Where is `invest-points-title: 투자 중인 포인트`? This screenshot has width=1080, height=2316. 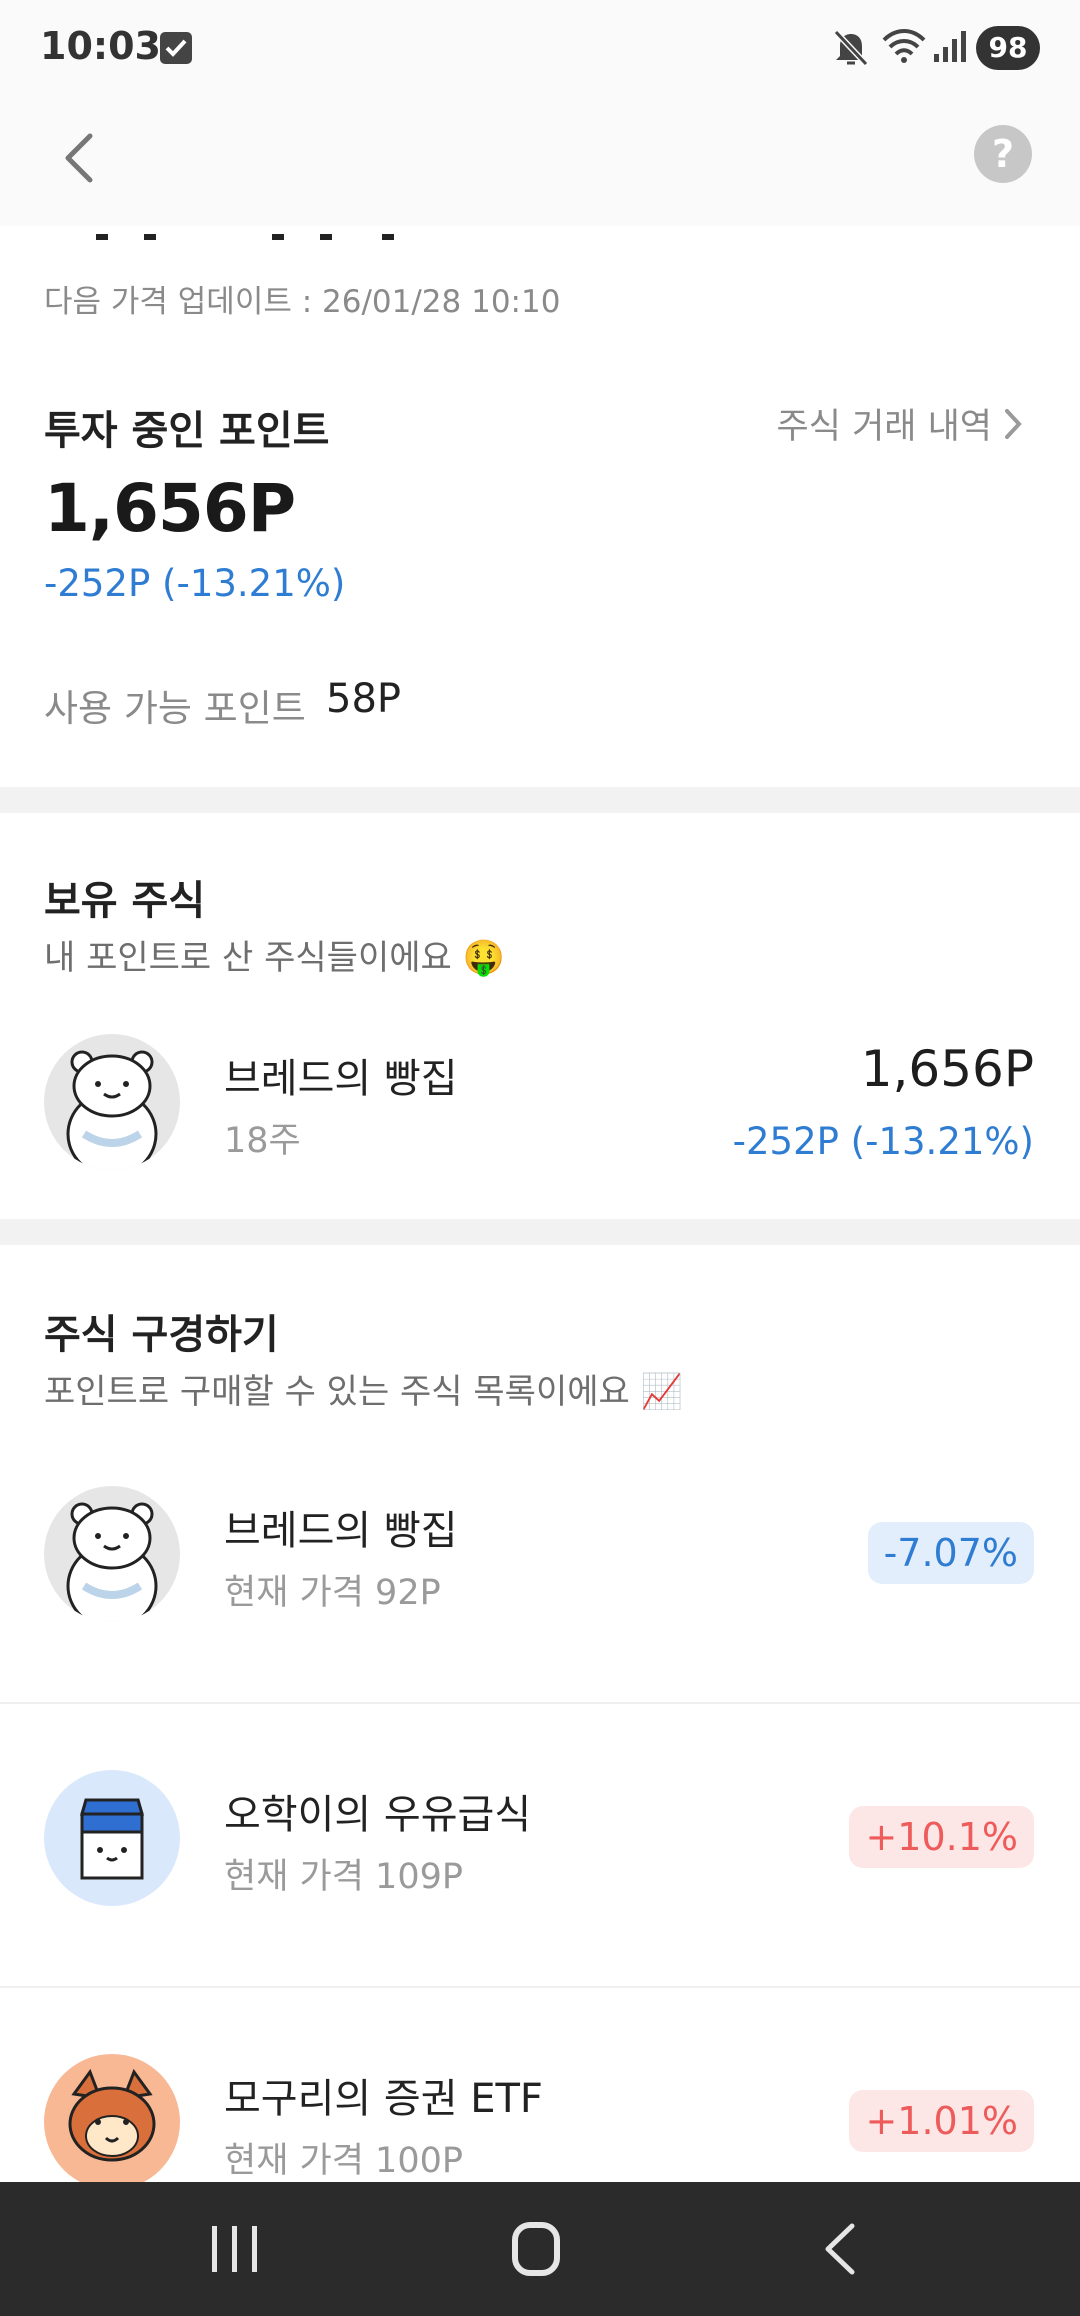
invest-points-title: 투자 중인 포인트 is located at coordinates (187, 431).